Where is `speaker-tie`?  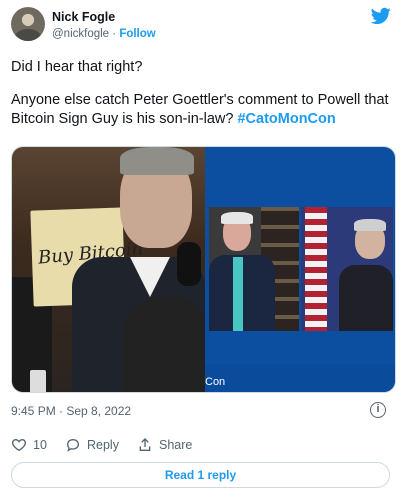
speaker-tie is located at coordinates (238, 294).